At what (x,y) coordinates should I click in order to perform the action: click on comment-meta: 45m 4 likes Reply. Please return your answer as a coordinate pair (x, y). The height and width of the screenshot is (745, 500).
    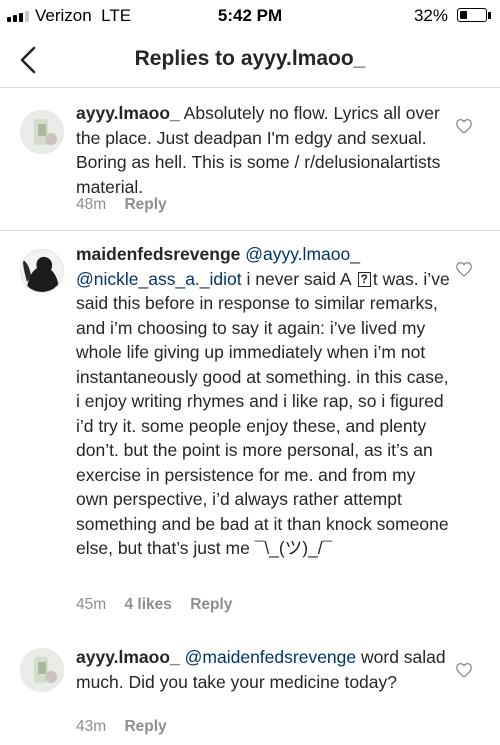
    Looking at the image, I should click on (161, 605).